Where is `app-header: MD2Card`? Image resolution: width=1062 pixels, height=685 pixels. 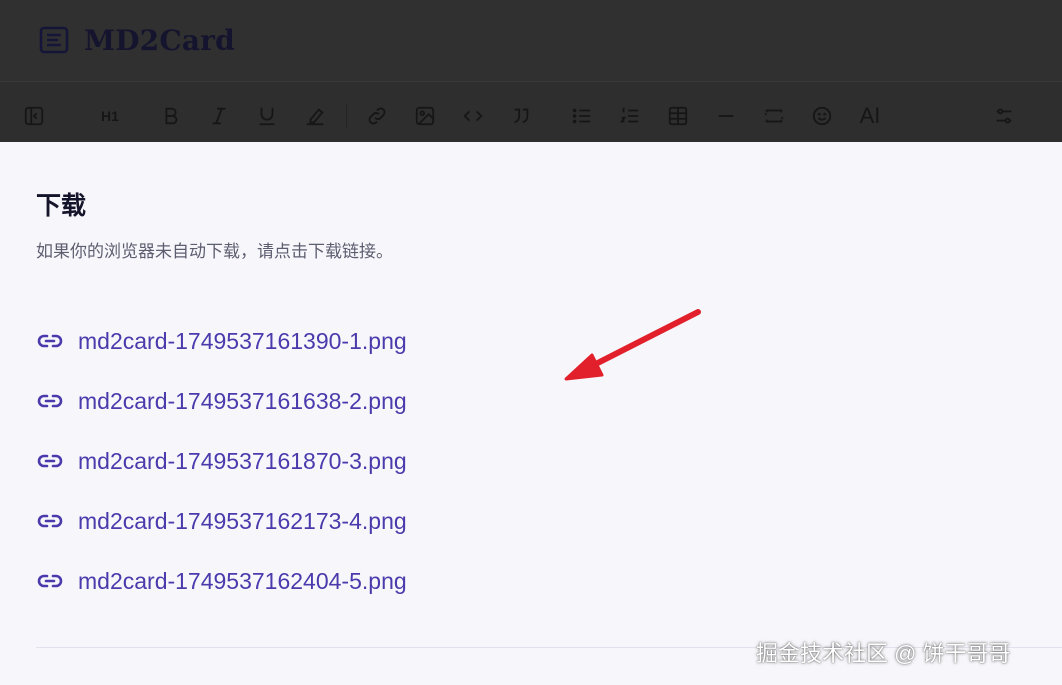 app-header: MD2Card is located at coordinates (531, 41).